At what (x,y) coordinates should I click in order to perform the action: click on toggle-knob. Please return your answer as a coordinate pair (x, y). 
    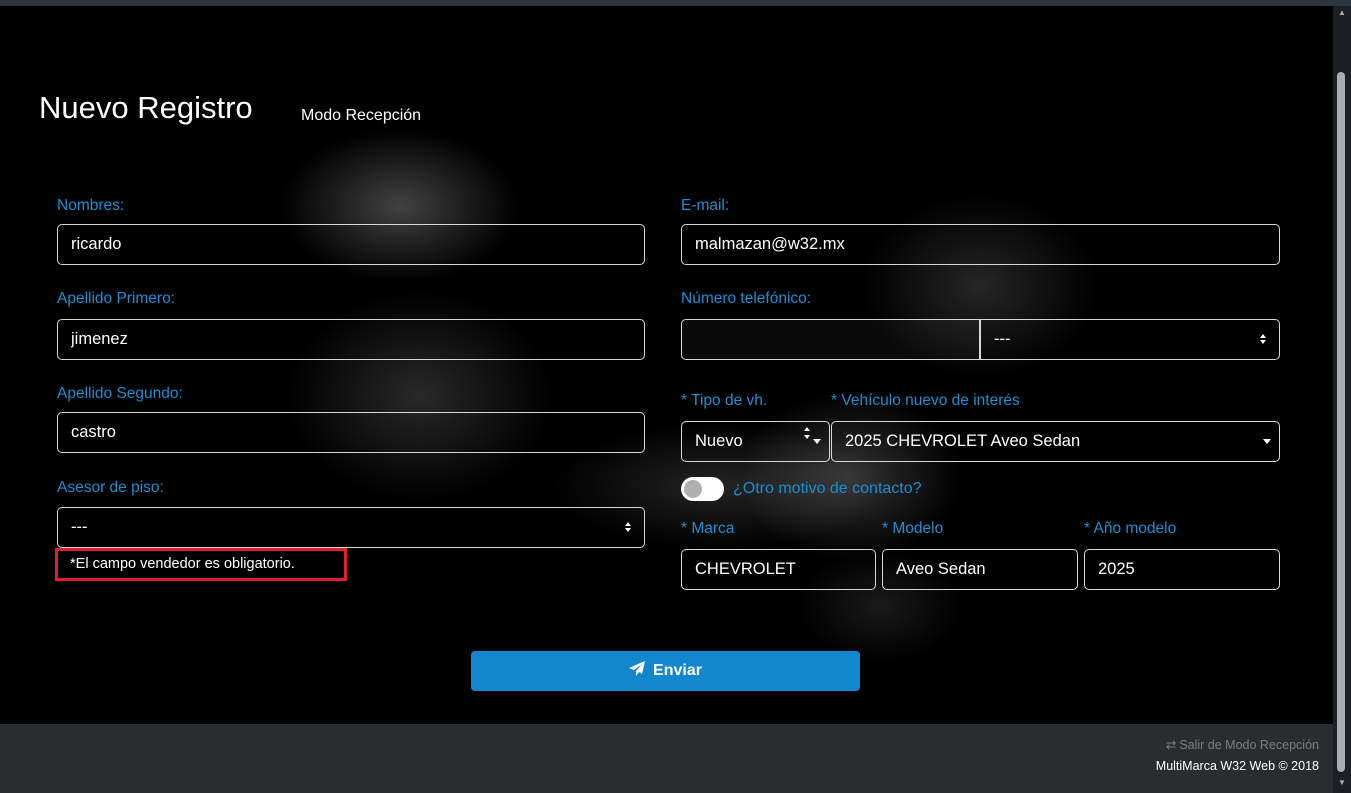
    Looking at the image, I should click on (693, 489).